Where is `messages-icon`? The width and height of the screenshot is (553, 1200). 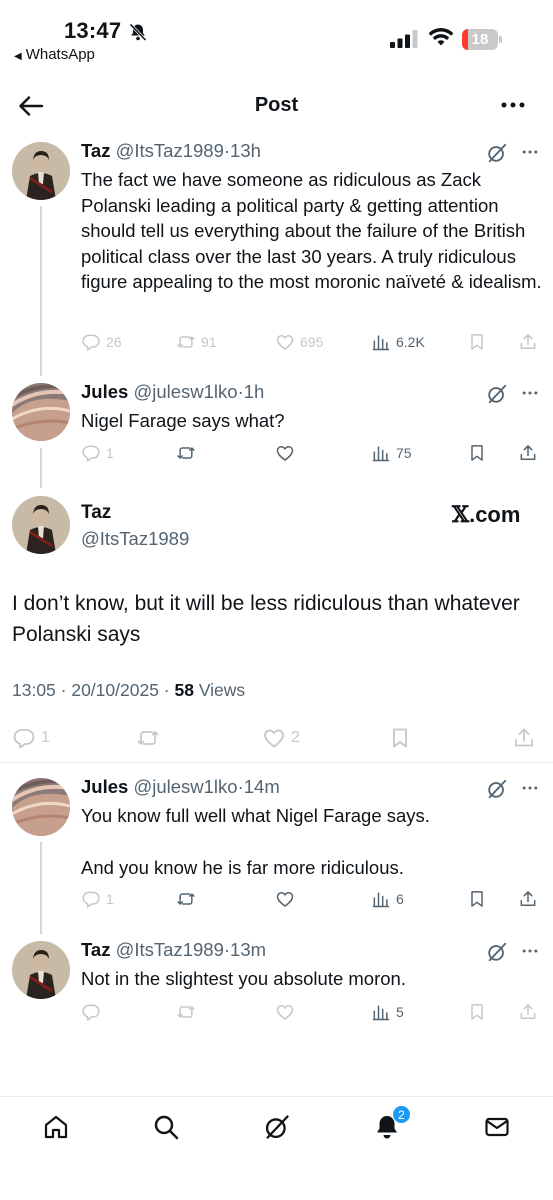 messages-icon is located at coordinates (497, 1127).